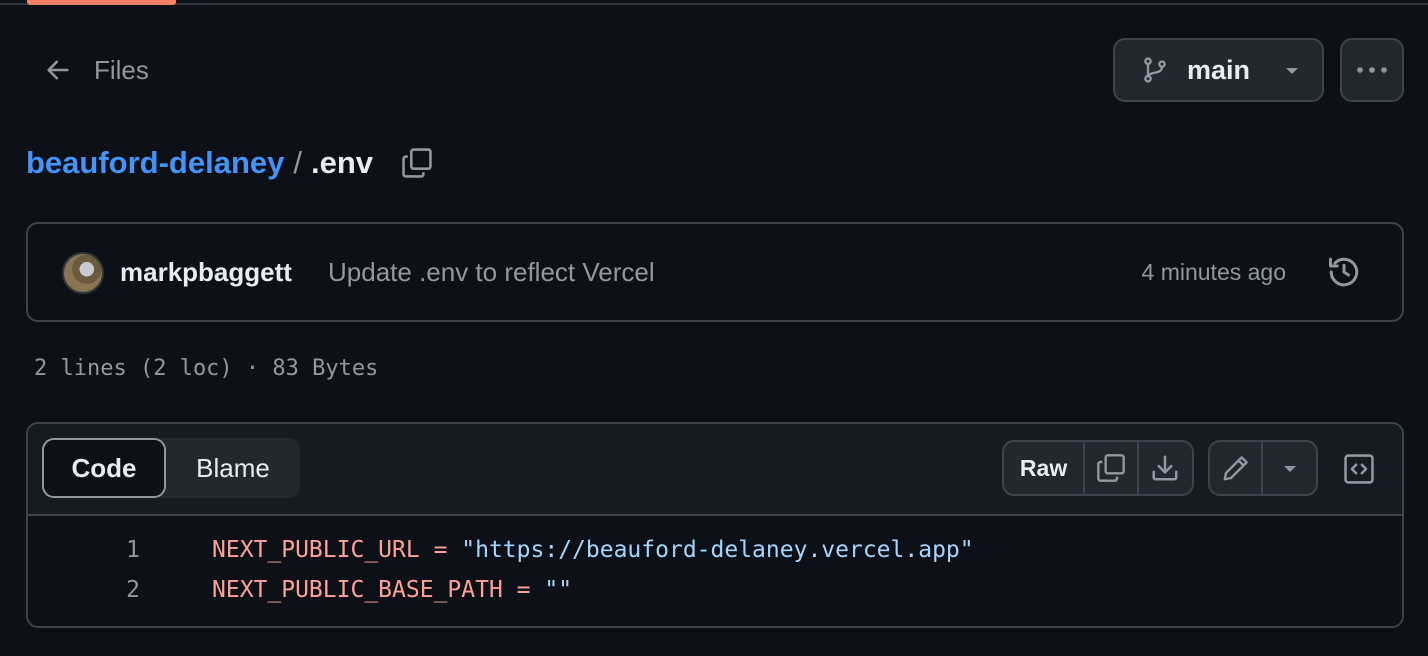 Image resolution: width=1428 pixels, height=656 pixels. I want to click on code-line: 2 NEXT_PUBLIC_BASE_PATH = "", so click(715, 590).